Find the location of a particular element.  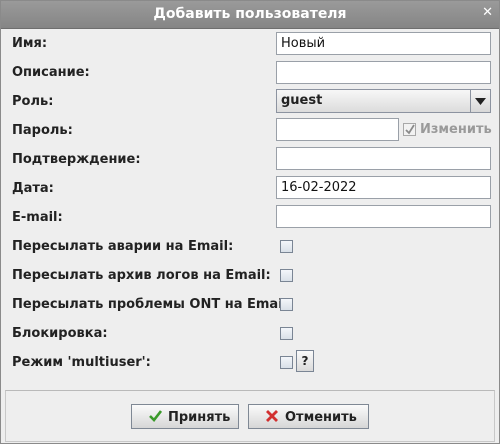

confirm-password-input is located at coordinates (383, 158).